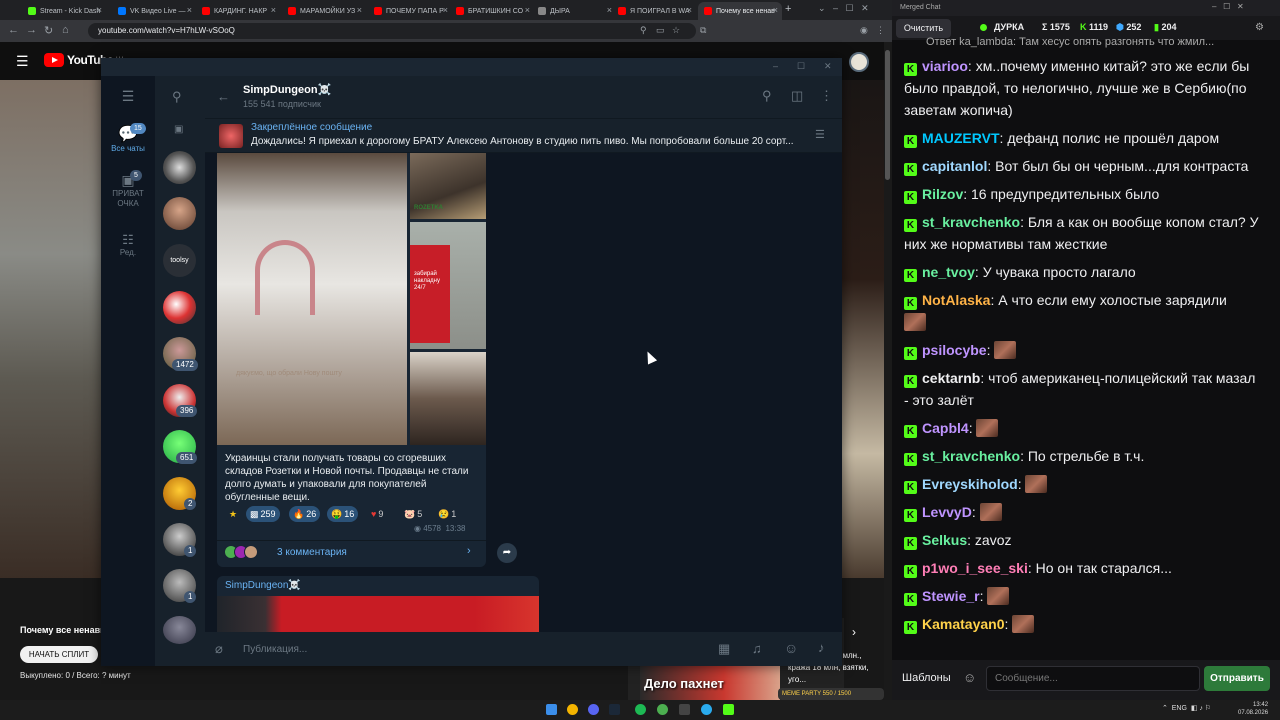 The width and height of the screenshot is (1280, 720). Describe the element at coordinates (64, 11) in the screenshot. I see `browser-tab: Stream - Kick Dash ×` at that location.